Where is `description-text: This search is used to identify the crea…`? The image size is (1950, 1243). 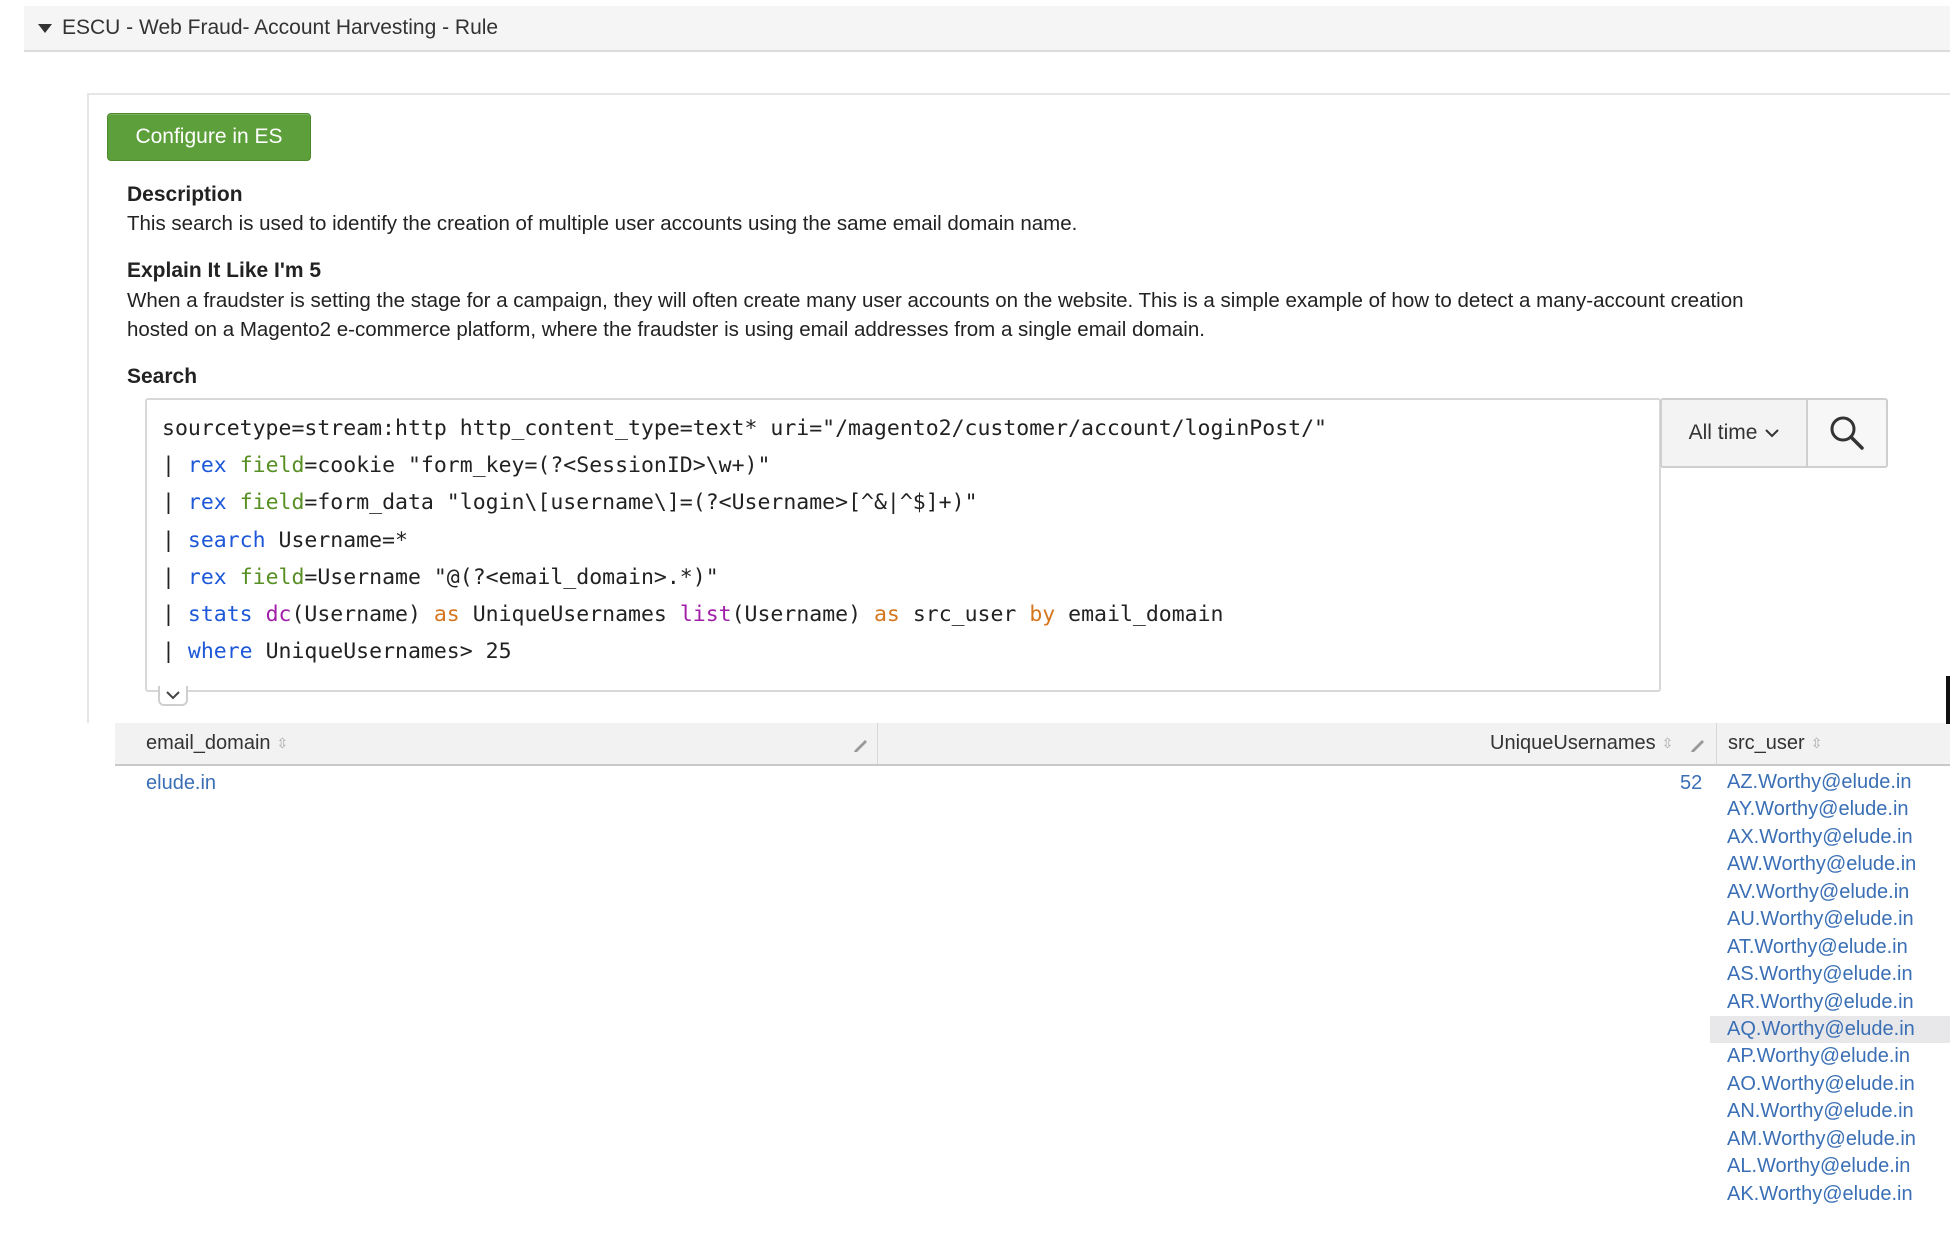
description-text: This search is used to identify the crea… is located at coordinates (602, 223).